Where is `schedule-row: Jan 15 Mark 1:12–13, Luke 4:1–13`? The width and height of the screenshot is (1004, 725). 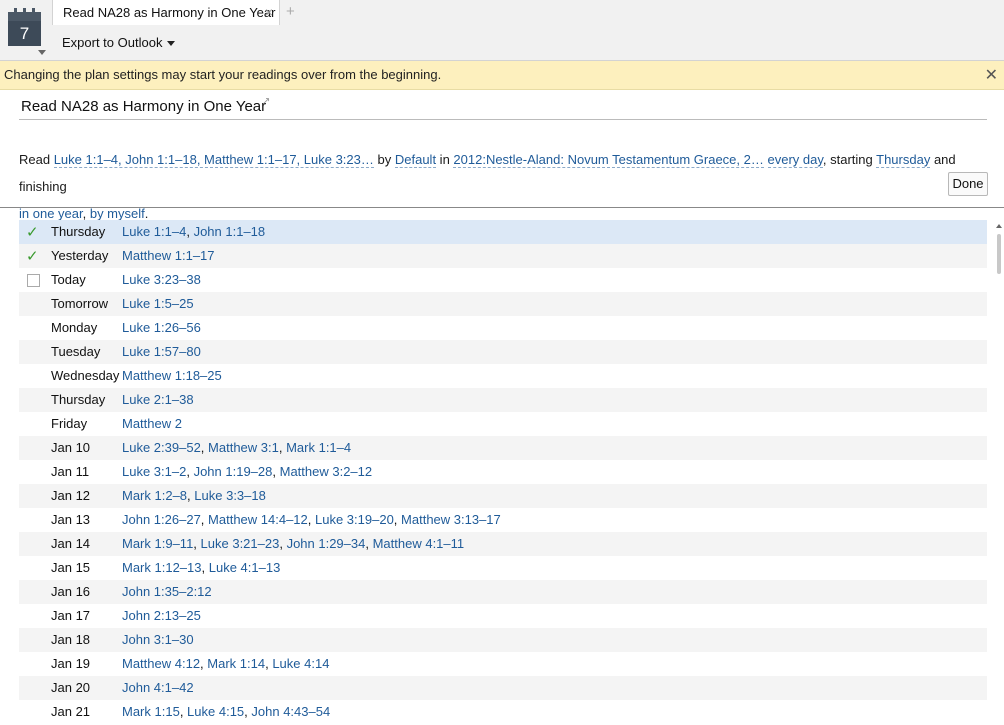 schedule-row: Jan 15 Mark 1:12–13, Luke 4:1–13 is located at coordinates (503, 568).